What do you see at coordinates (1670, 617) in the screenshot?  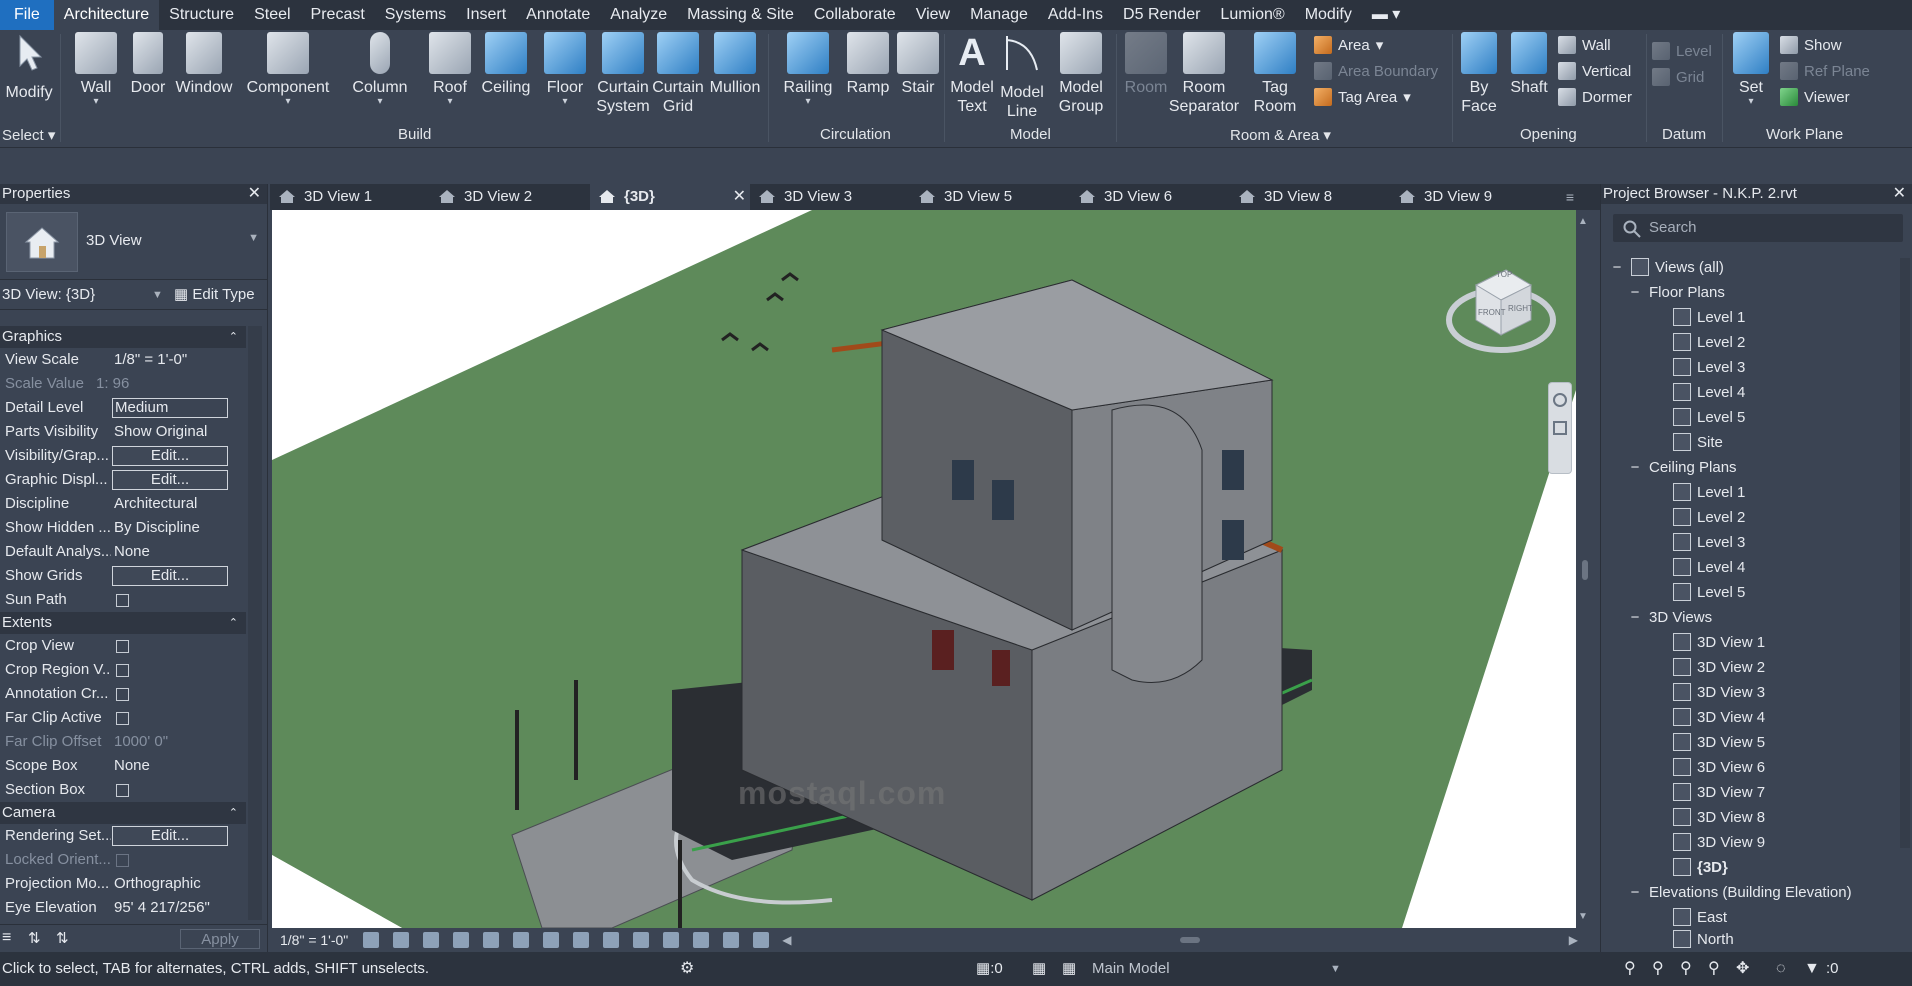 I see `tree-3d-views: −3D Views` at bounding box center [1670, 617].